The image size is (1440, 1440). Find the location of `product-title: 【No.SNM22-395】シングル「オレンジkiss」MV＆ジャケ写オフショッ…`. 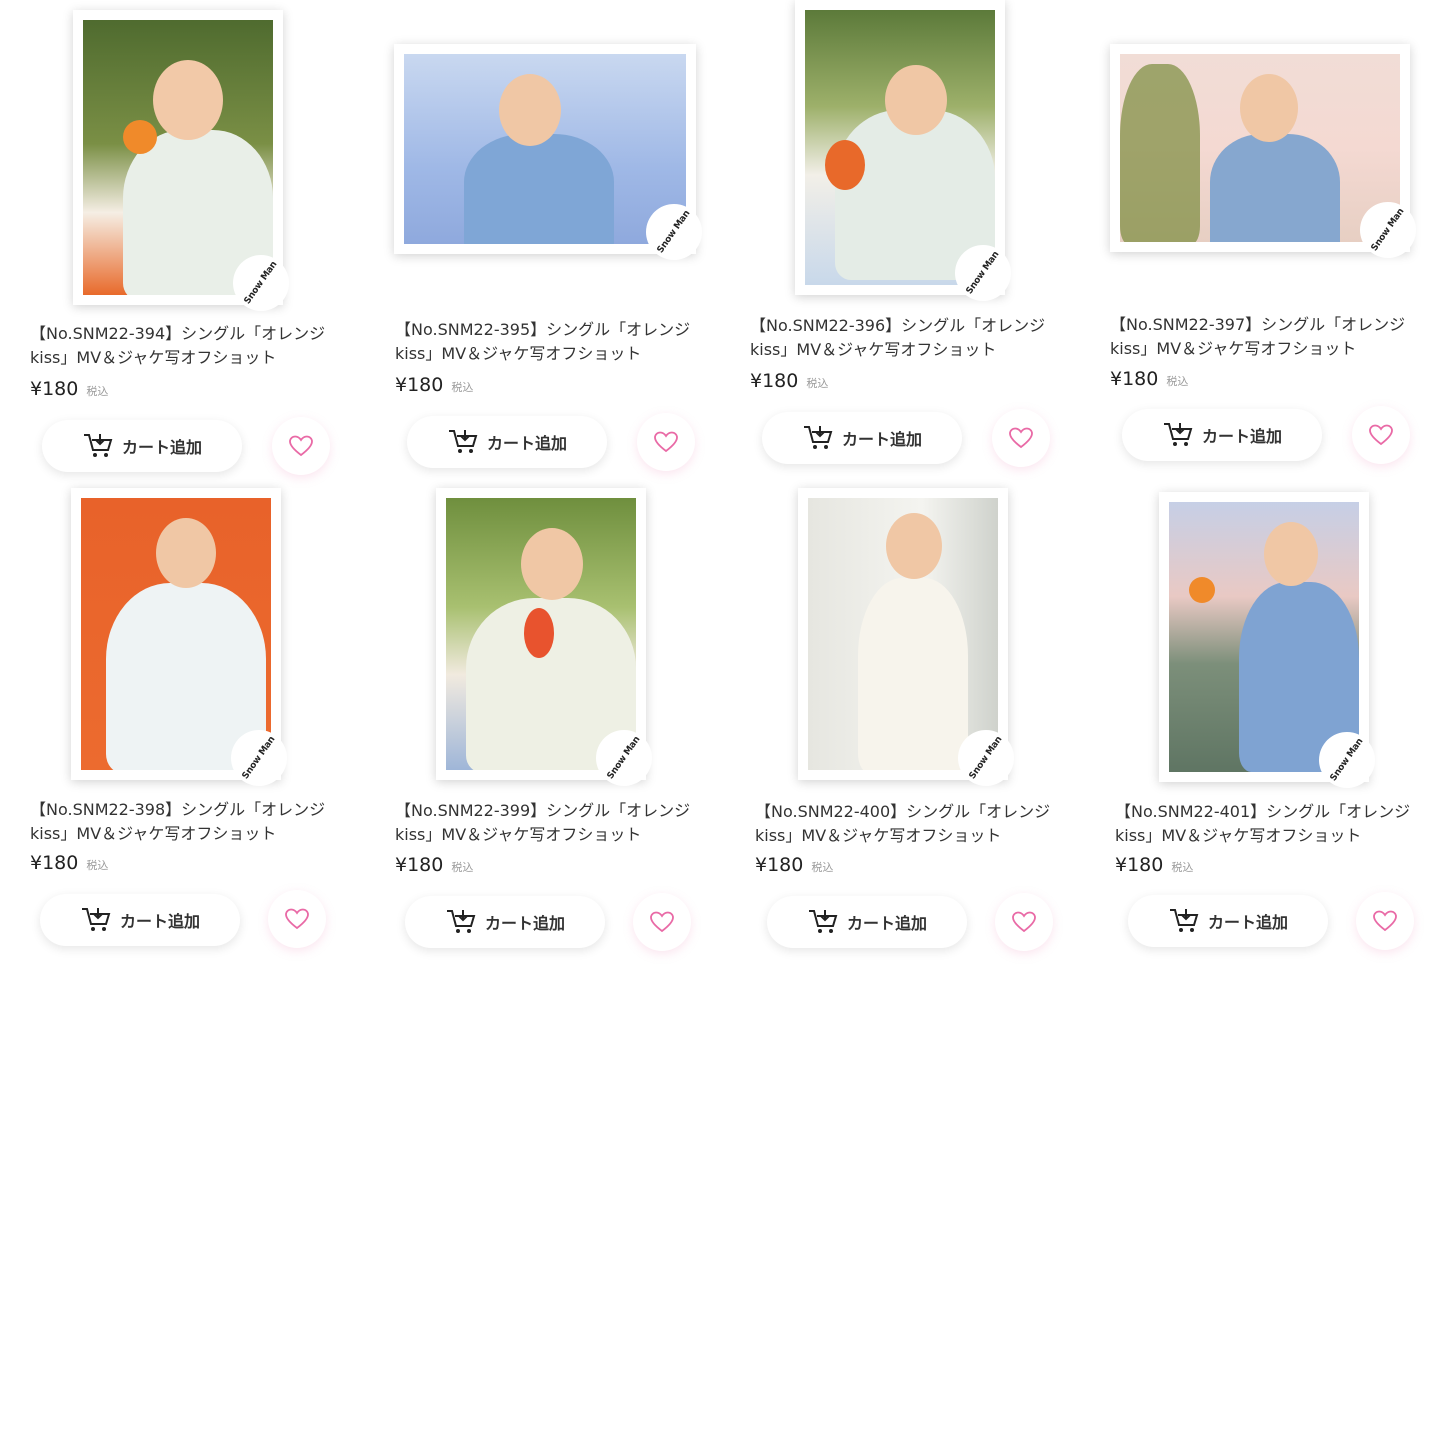

product-title: 【No.SNM22-395】シングル「オレンジkiss」MV＆ジャケ写オフショッ… is located at coordinates (545, 342).